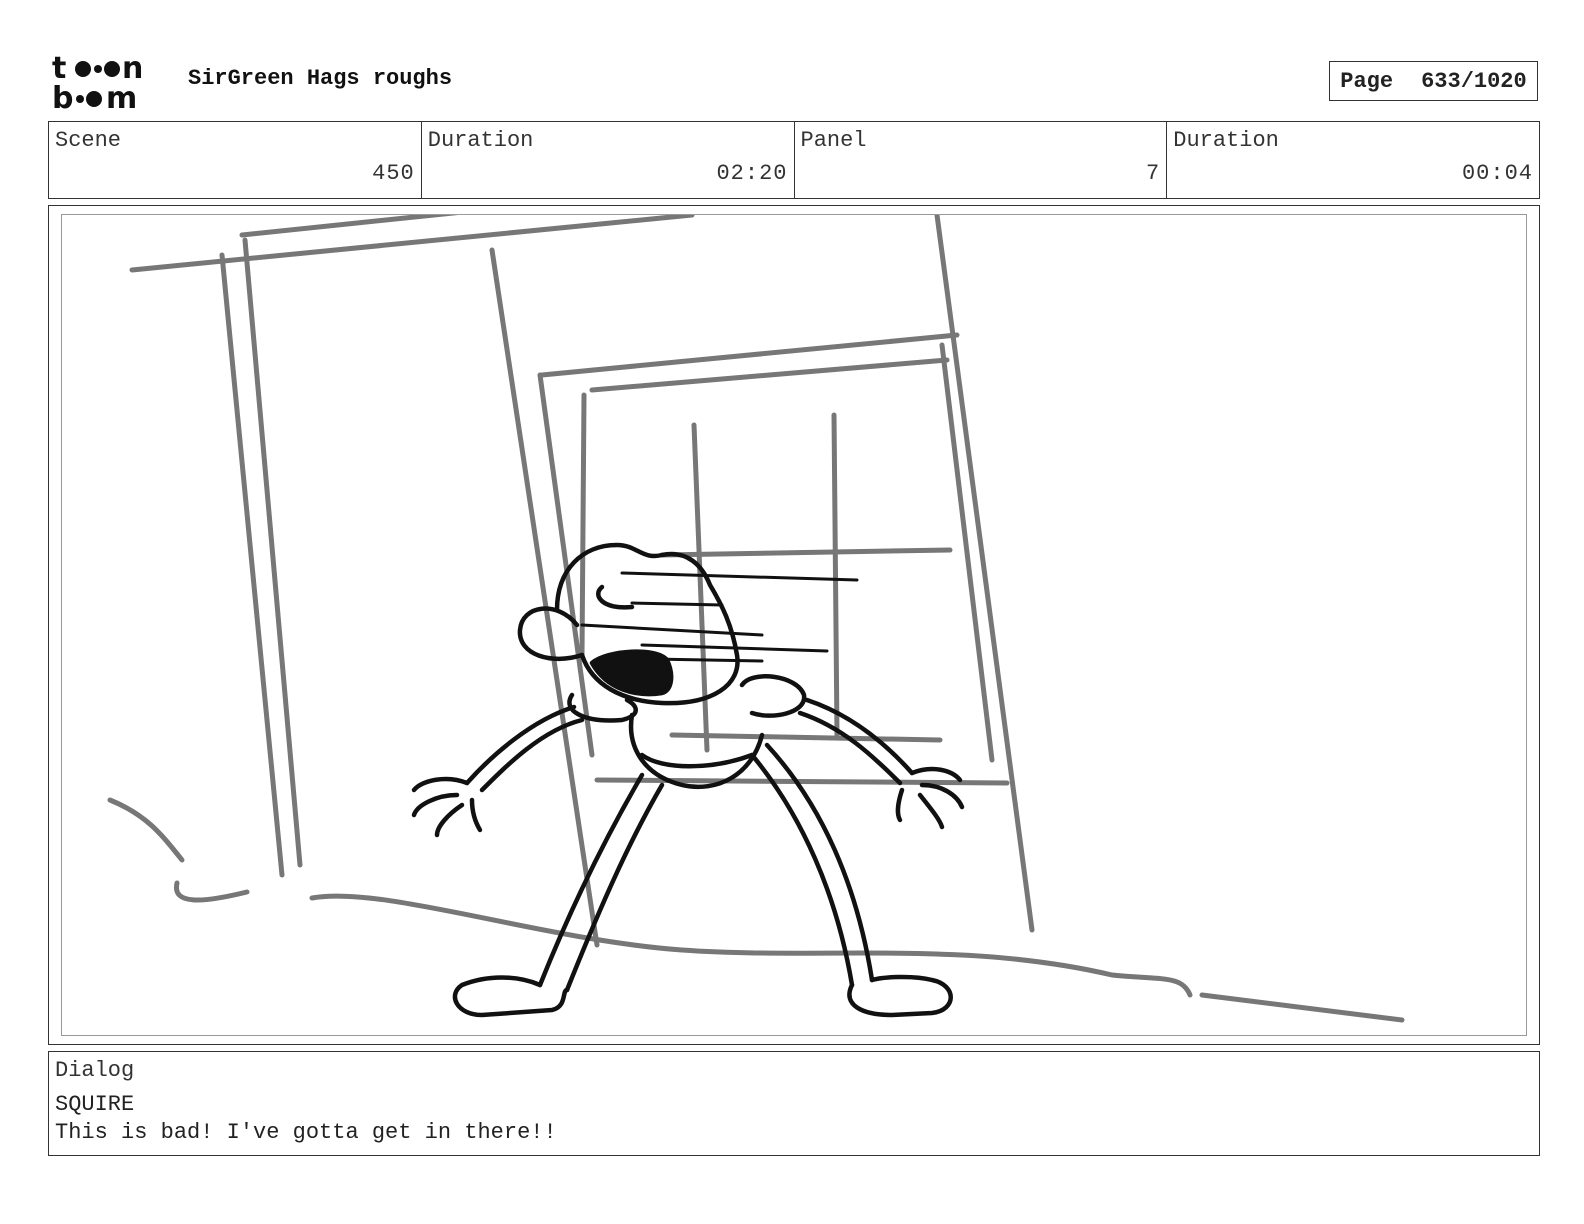 This screenshot has width=1584, height=1224. What do you see at coordinates (981, 160) in the screenshot?
I see `panel-cell: Panel 7` at bounding box center [981, 160].